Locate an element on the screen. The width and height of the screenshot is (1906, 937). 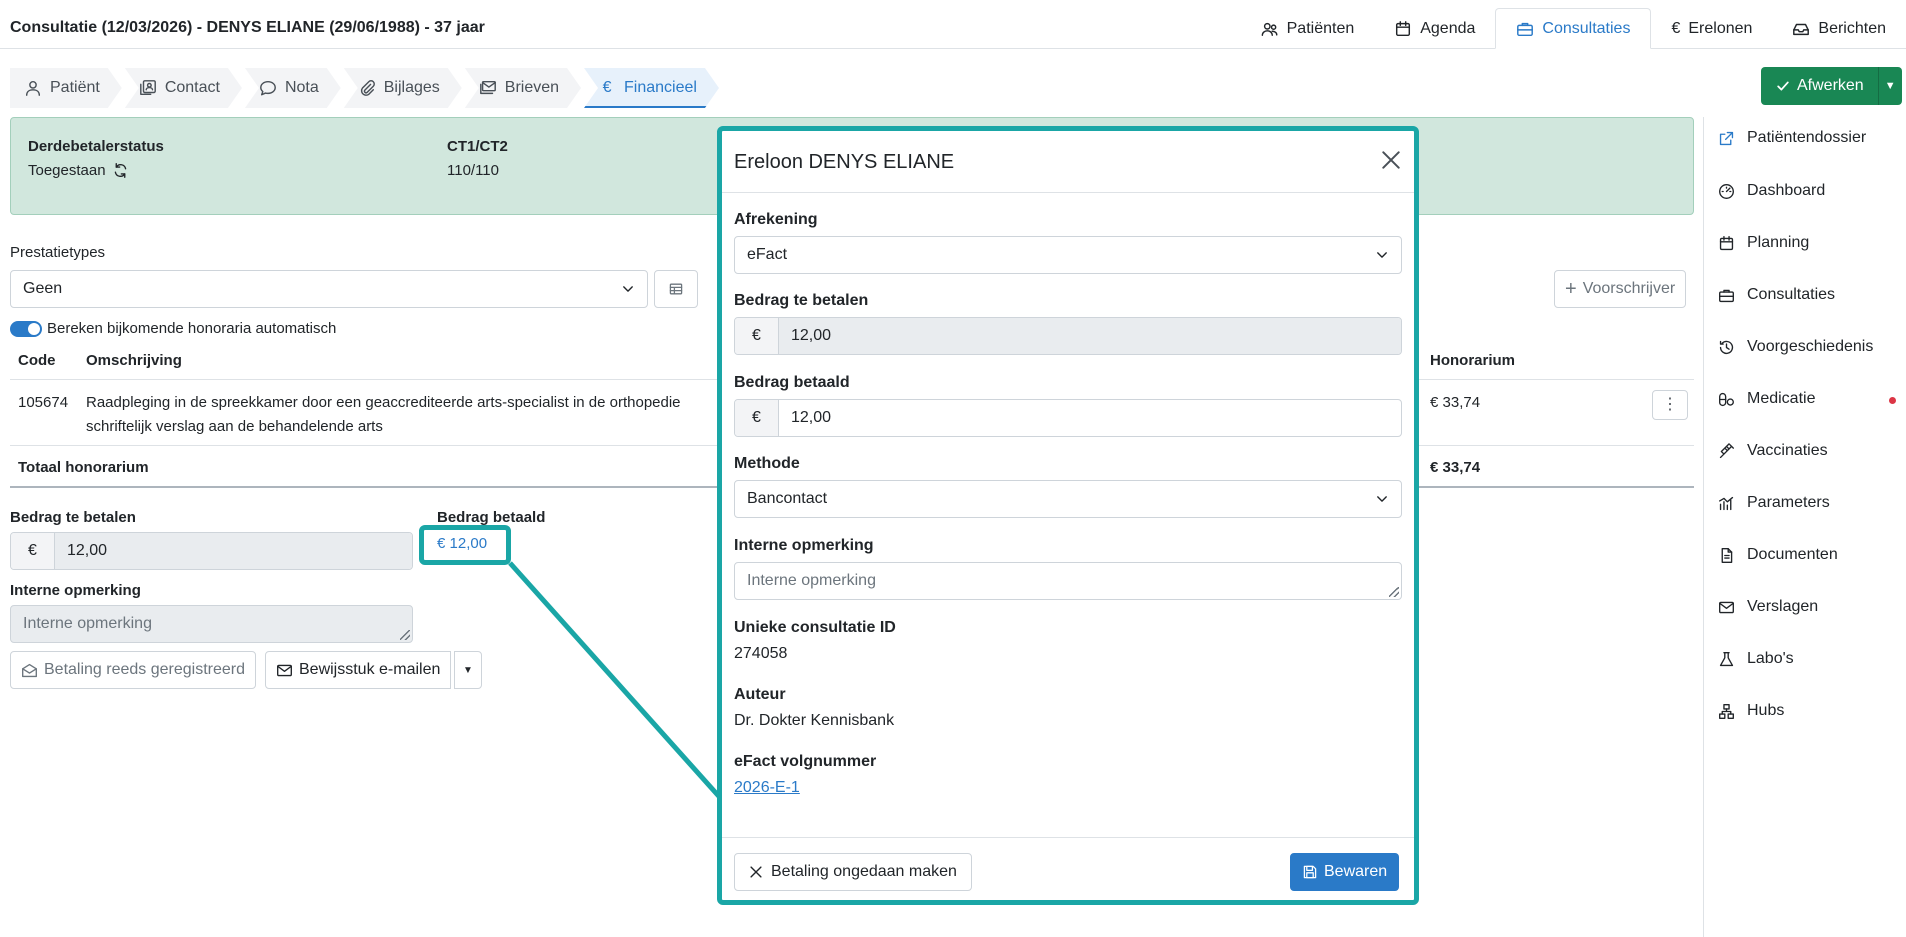
sidebar-item-vaccinaties: Vaccinaties is located at coordinates (1773, 451).